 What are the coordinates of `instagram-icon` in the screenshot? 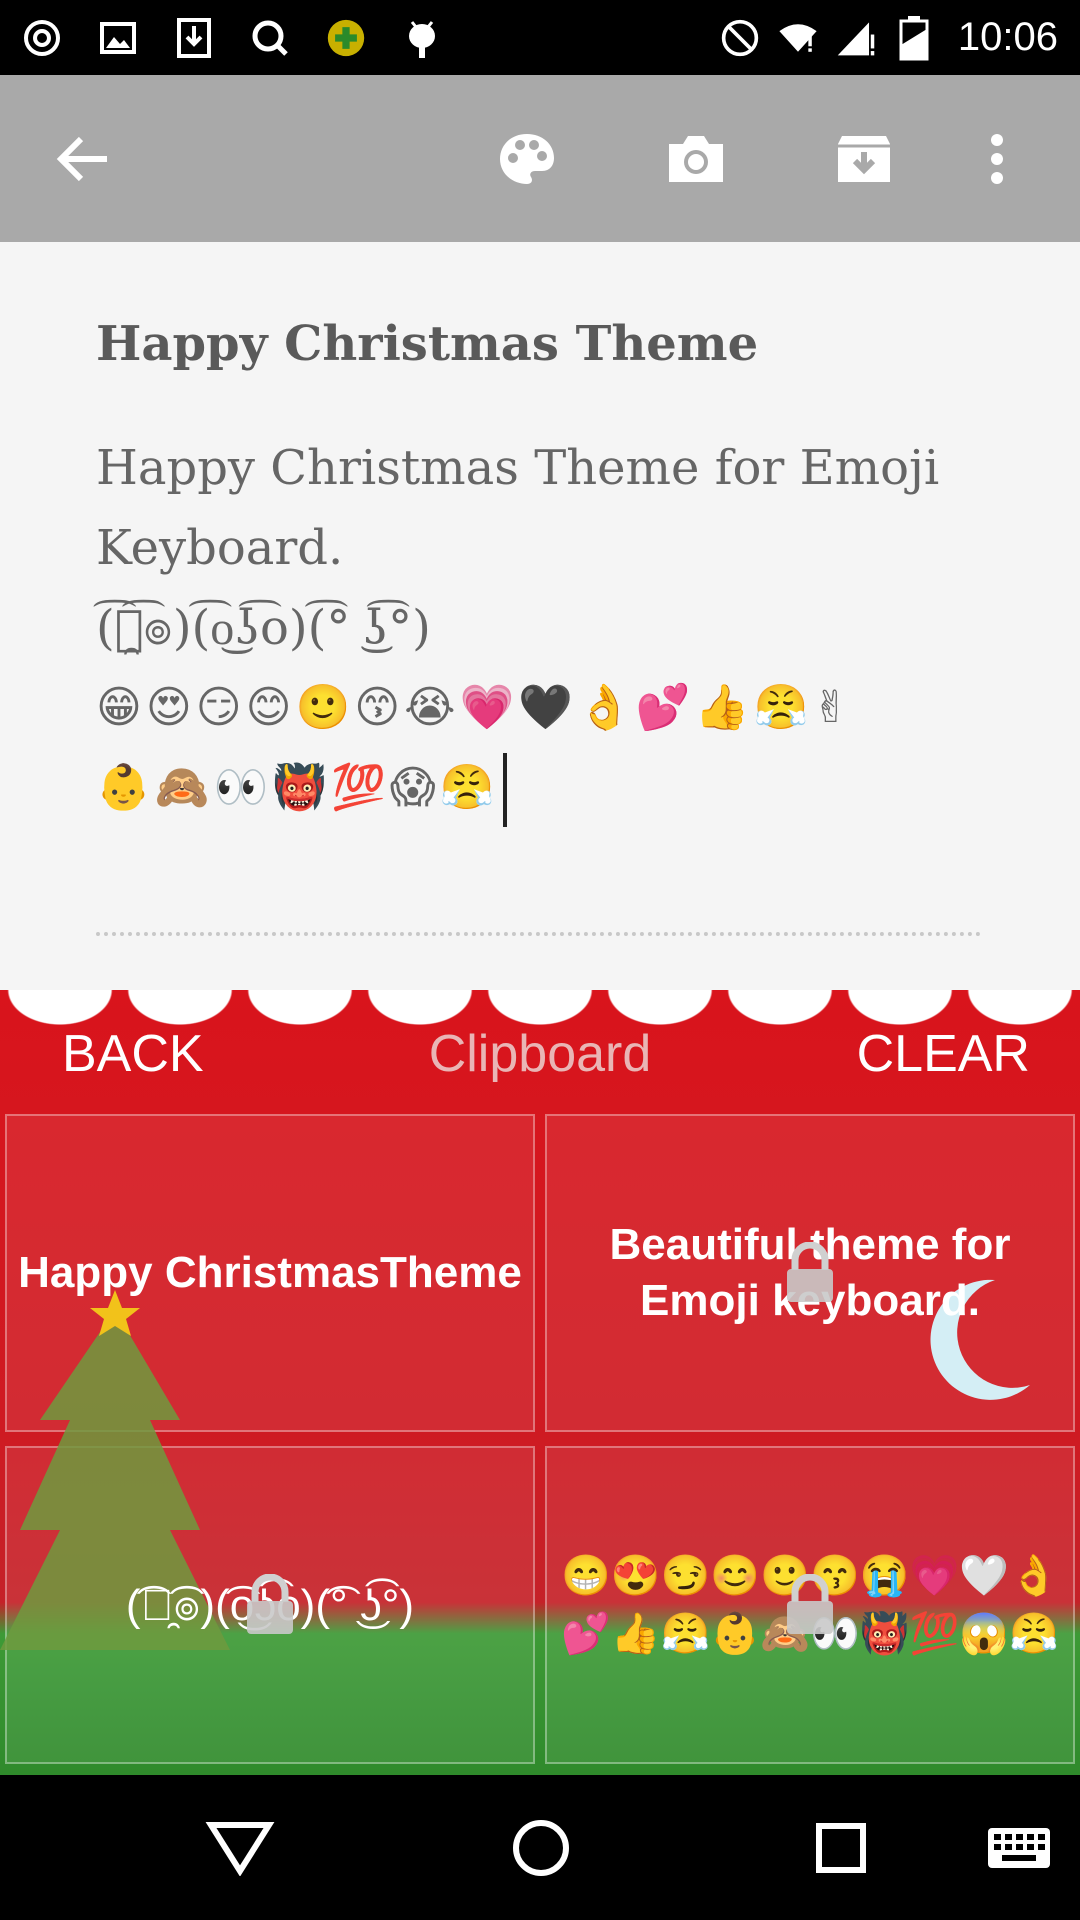 It's located at (42, 38).